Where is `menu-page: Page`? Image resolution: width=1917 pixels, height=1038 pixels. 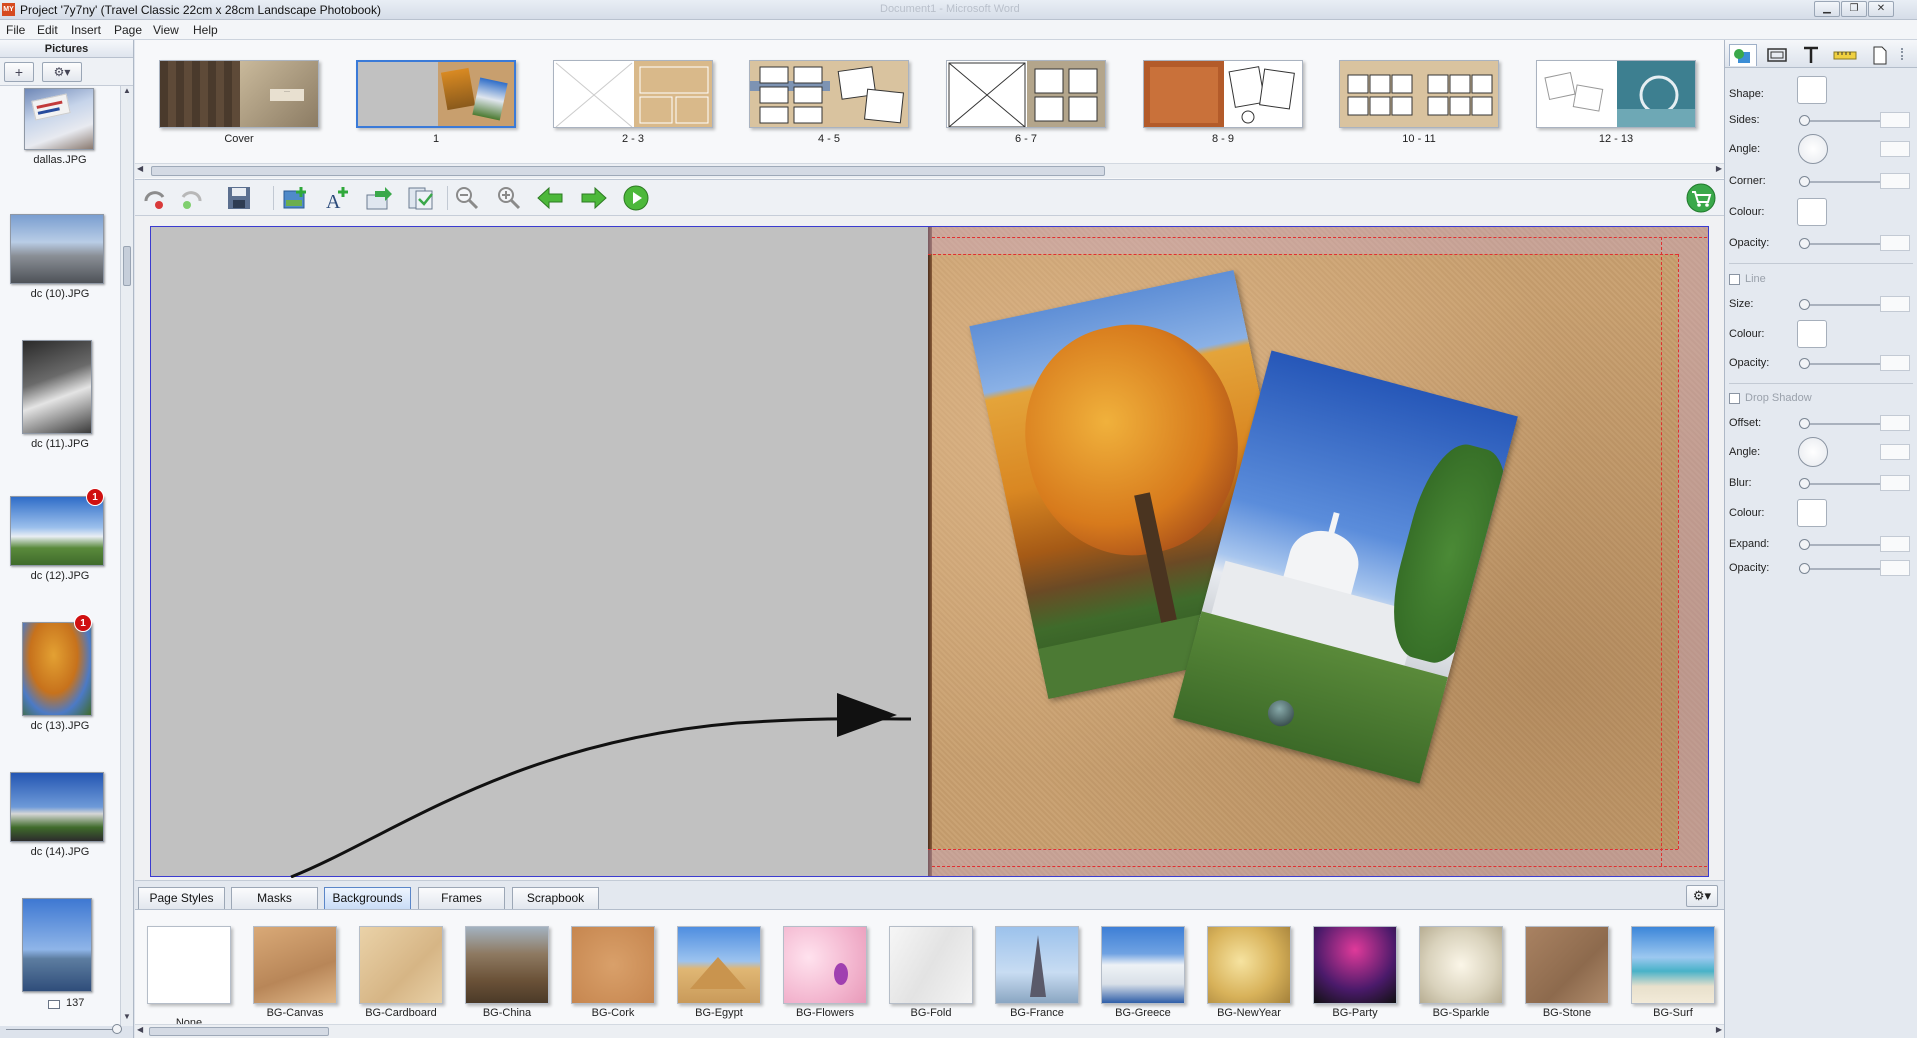 menu-page: Page is located at coordinates (128, 30).